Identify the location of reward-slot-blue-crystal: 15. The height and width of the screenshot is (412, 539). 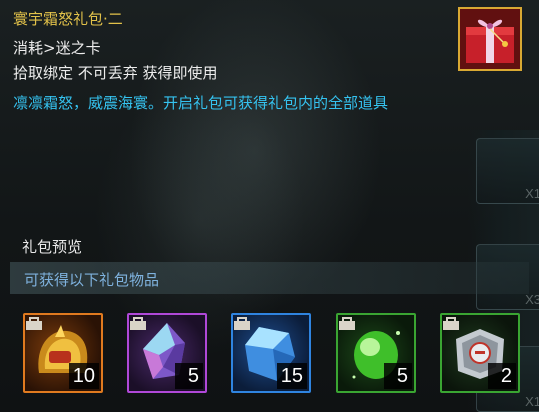
(271, 353).